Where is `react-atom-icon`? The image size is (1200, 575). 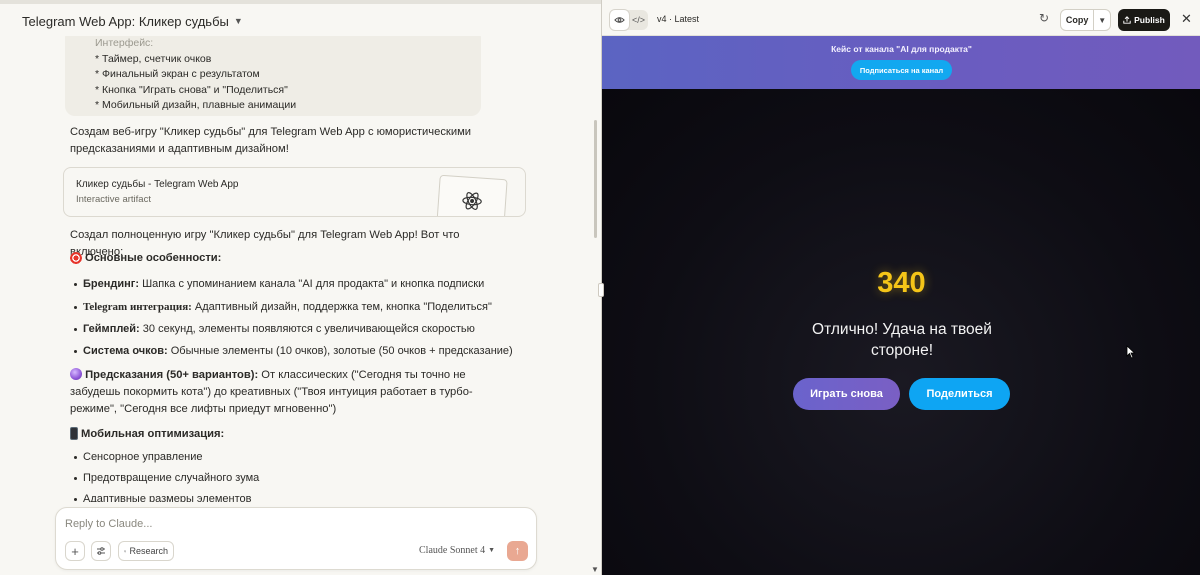 react-atom-icon is located at coordinates (472, 201).